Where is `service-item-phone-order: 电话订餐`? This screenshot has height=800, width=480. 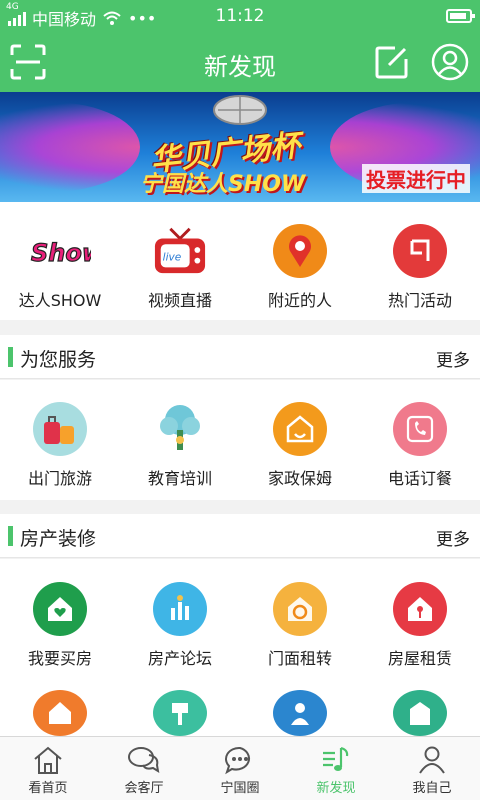
service-item-phone-order: 电话订餐 is located at coordinates (420, 445).